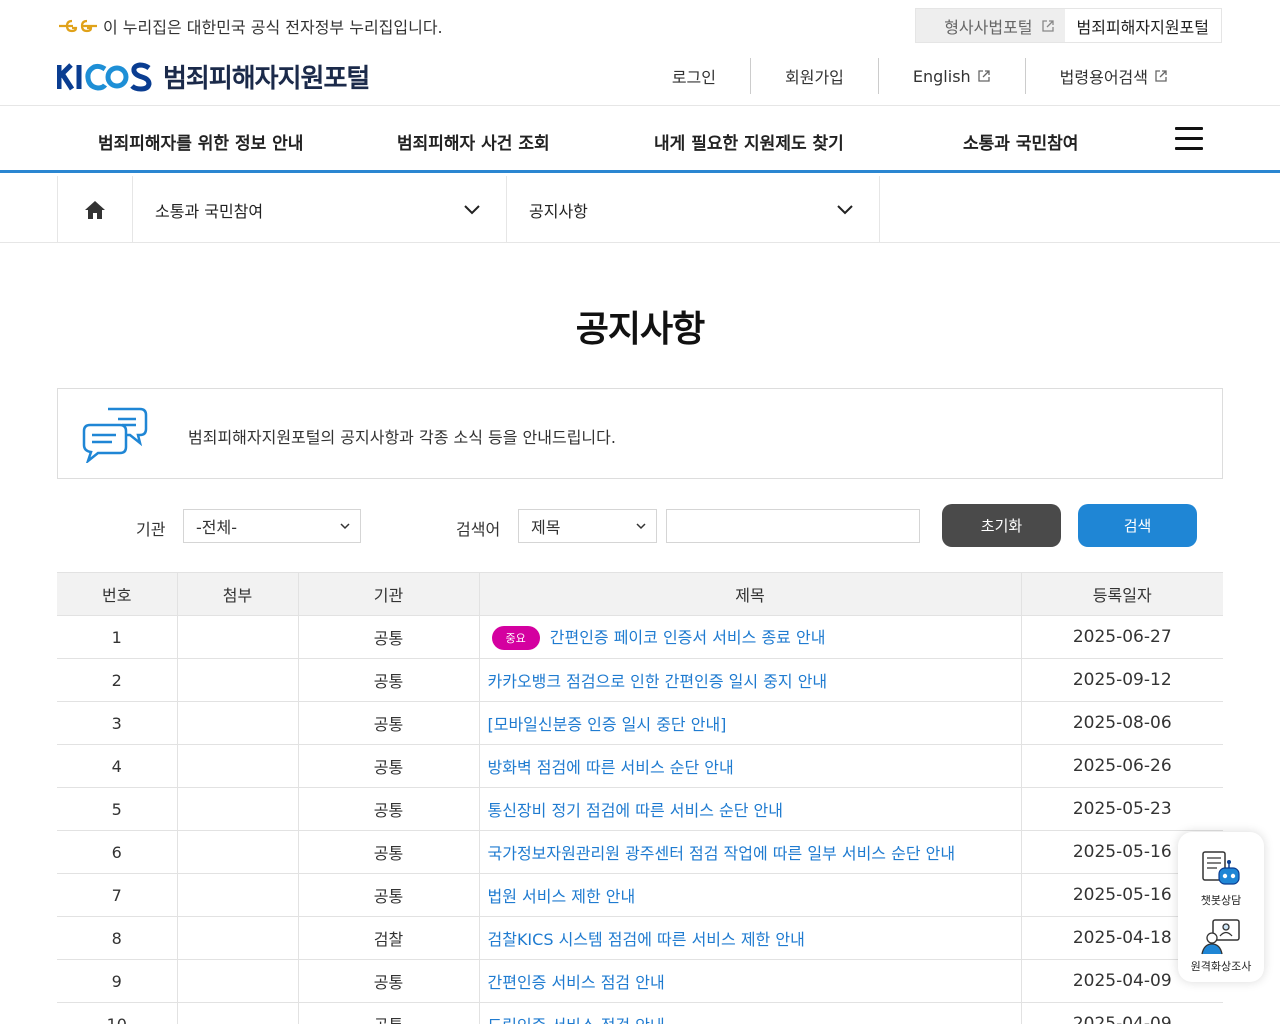 This screenshot has height=1024, width=1280. I want to click on login-label: 로그인, so click(693, 77).